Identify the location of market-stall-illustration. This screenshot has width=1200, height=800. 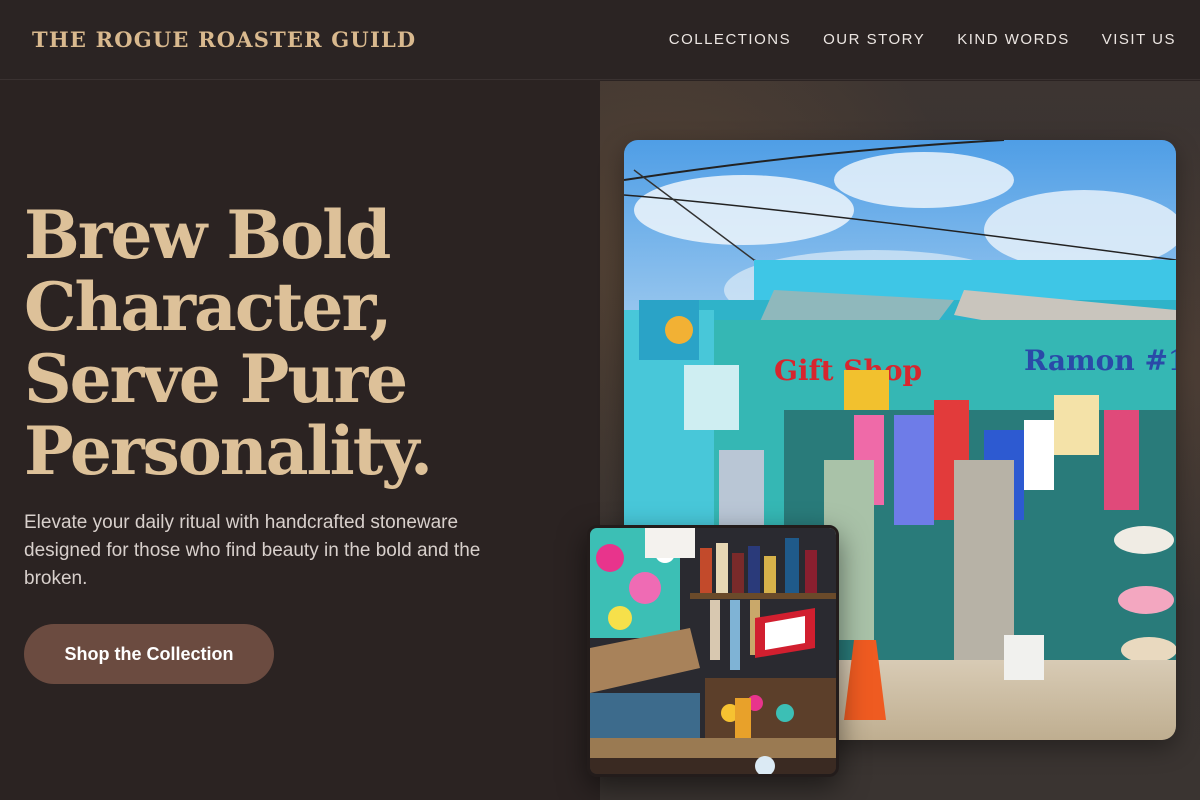
(713, 651).